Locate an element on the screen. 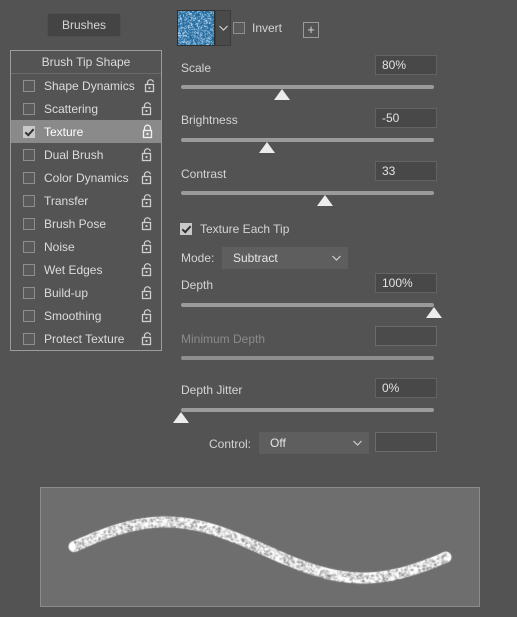  minimum-depth-label: Minimum Depth is located at coordinates (223, 339).